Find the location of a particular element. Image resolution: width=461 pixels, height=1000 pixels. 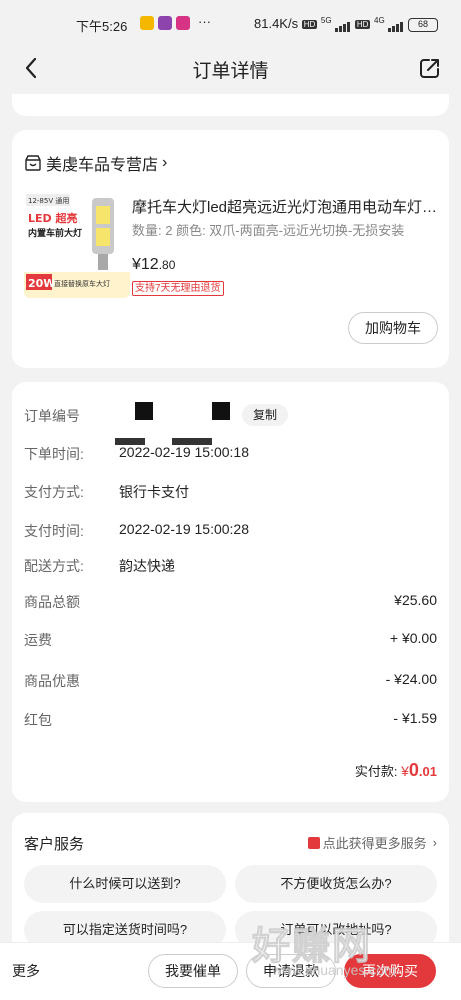

more-service-label: 点此获得更多服务 is located at coordinates (374, 843).